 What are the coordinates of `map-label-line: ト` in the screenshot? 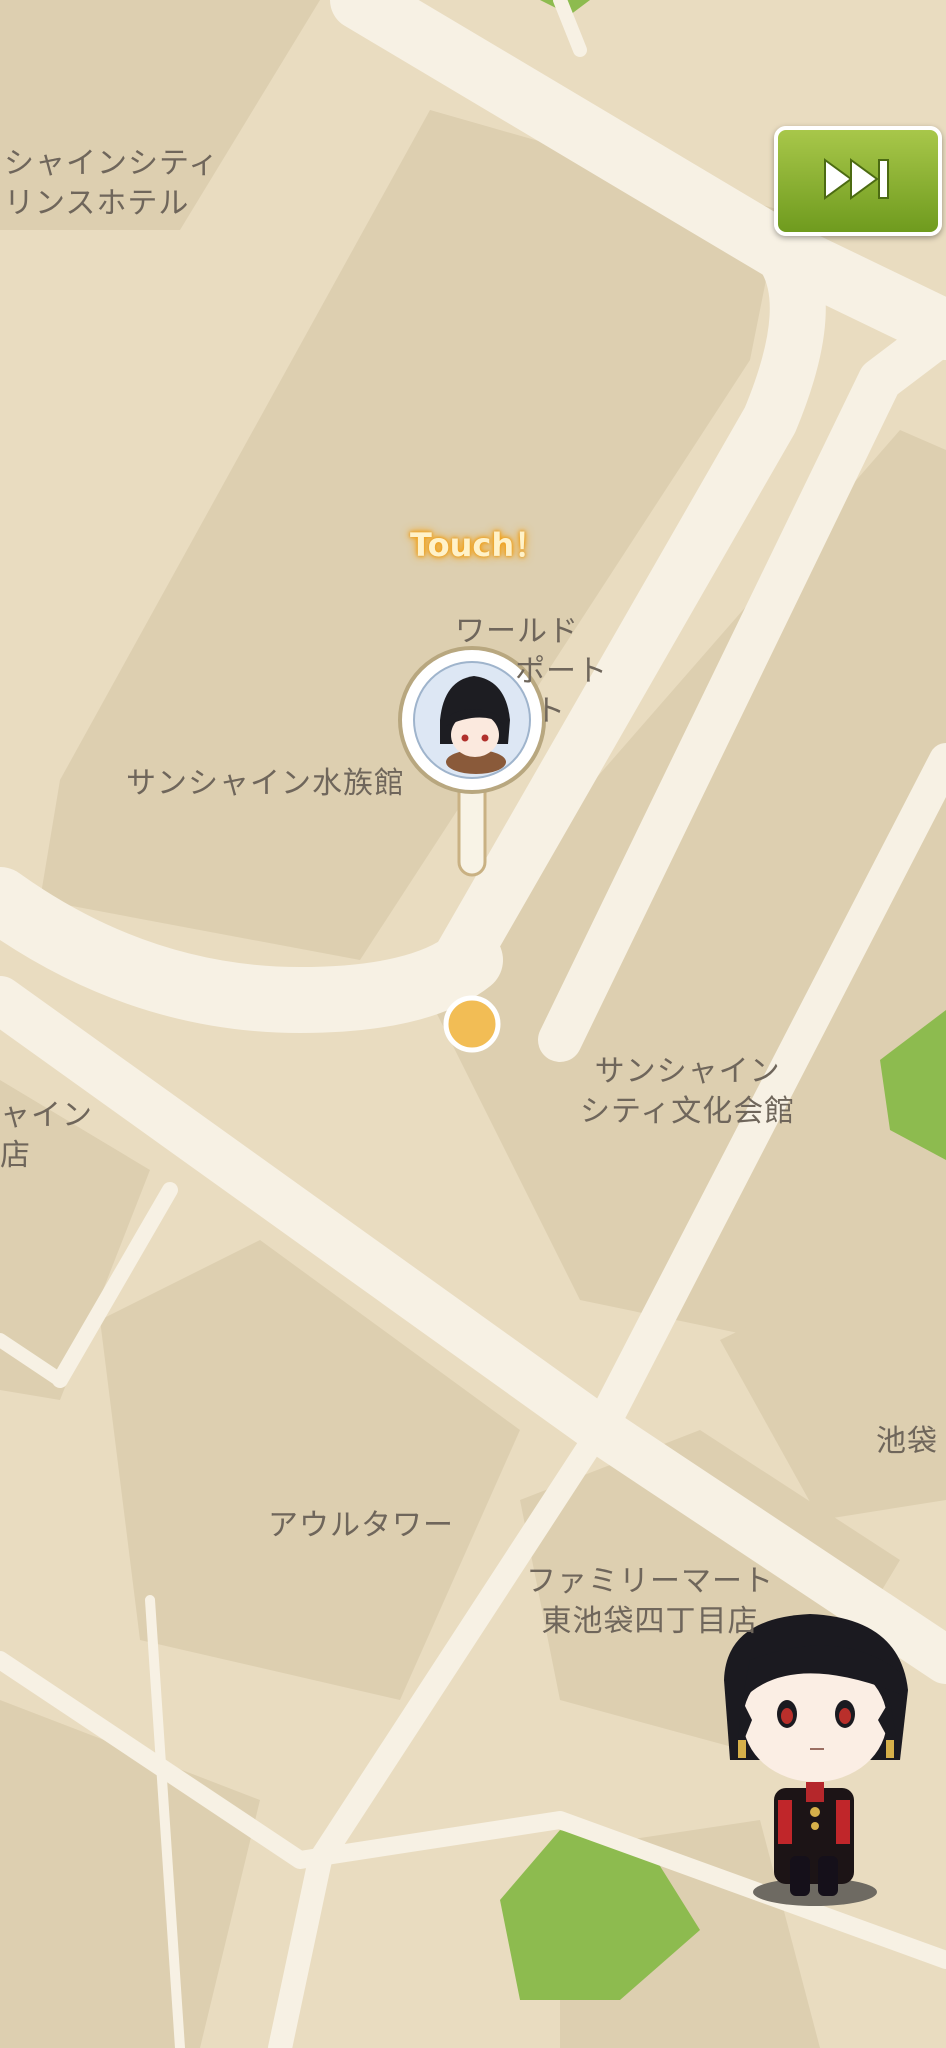 It's located at (550, 711).